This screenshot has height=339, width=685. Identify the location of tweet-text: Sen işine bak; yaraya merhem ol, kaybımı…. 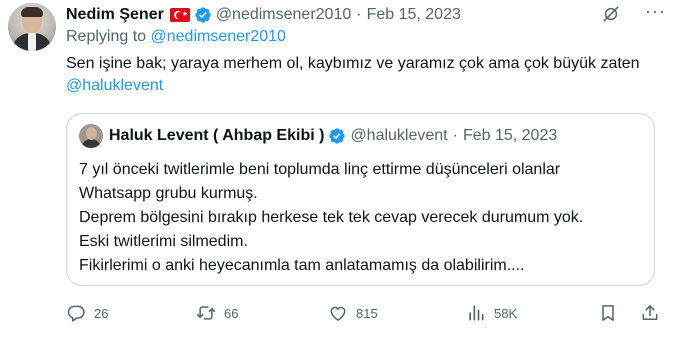
(366, 75).